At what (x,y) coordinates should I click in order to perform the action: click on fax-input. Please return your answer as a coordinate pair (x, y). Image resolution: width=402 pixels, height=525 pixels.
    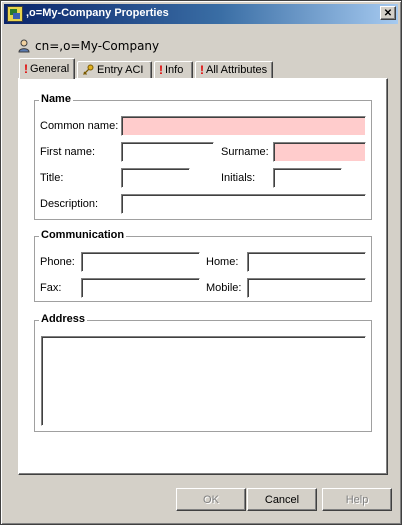
    Looking at the image, I should click on (140, 288).